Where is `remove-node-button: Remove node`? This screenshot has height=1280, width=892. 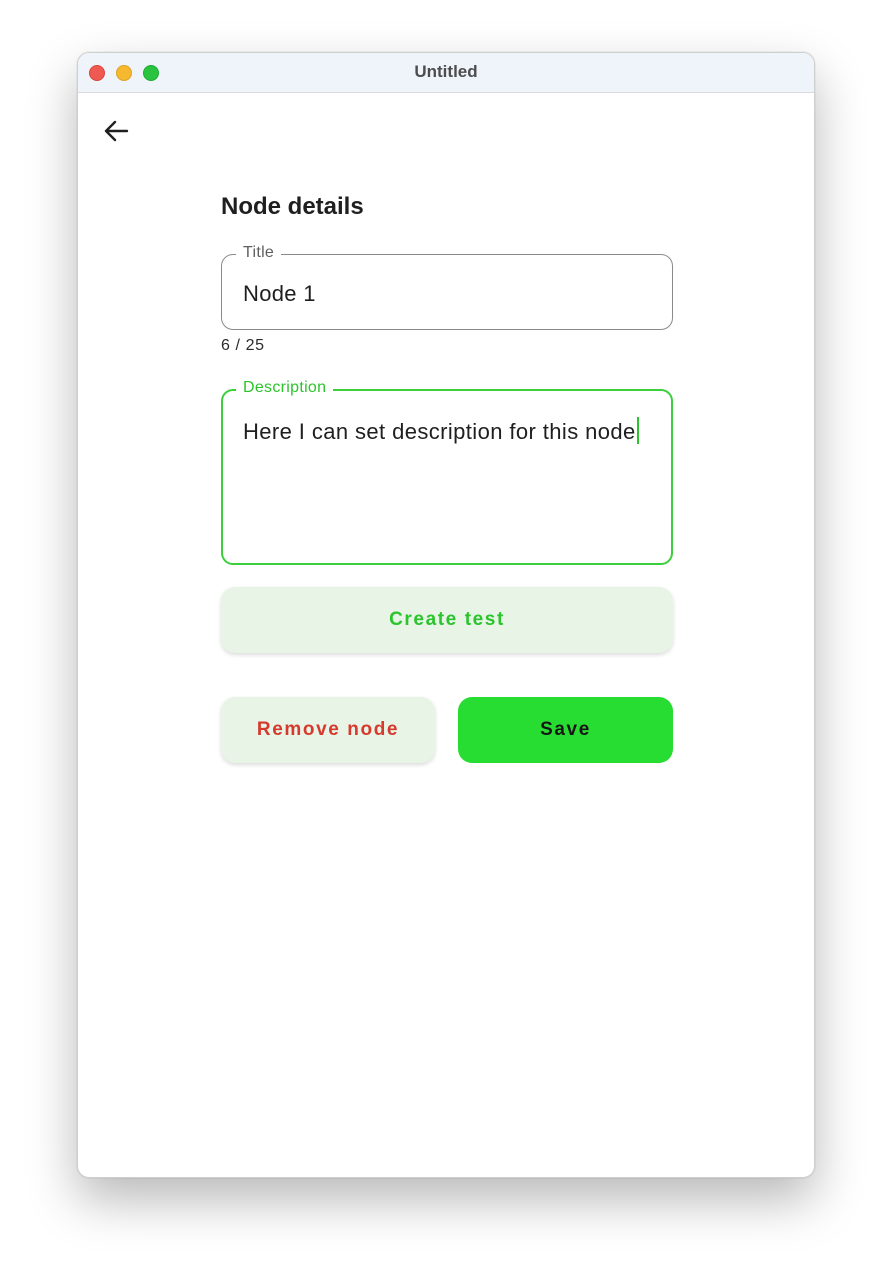
remove-node-button: Remove node is located at coordinates (328, 730).